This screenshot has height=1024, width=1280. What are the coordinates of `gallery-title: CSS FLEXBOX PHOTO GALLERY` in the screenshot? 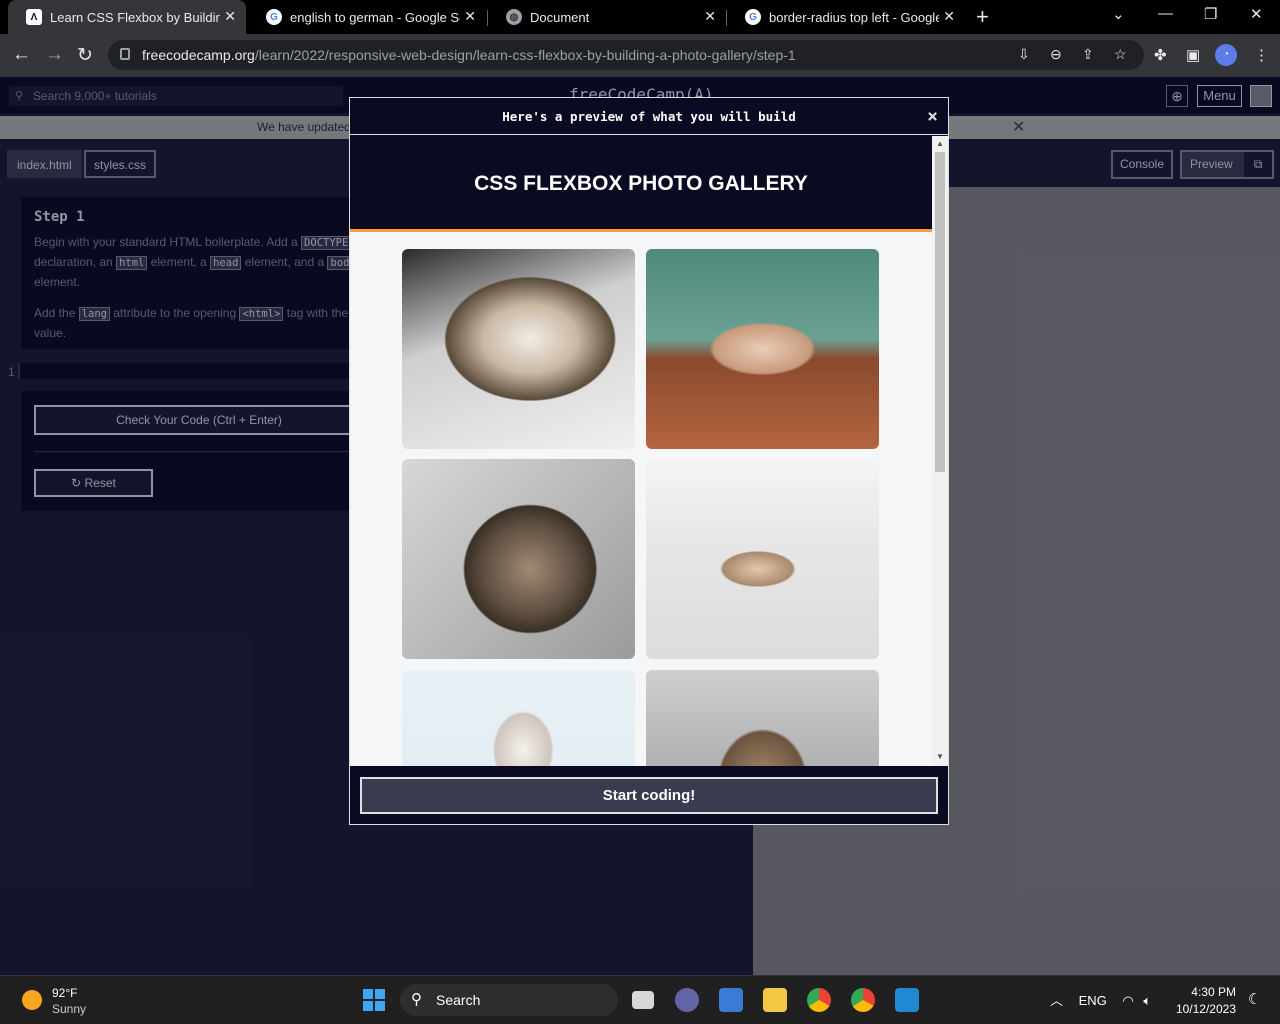 It's located at (641, 183).